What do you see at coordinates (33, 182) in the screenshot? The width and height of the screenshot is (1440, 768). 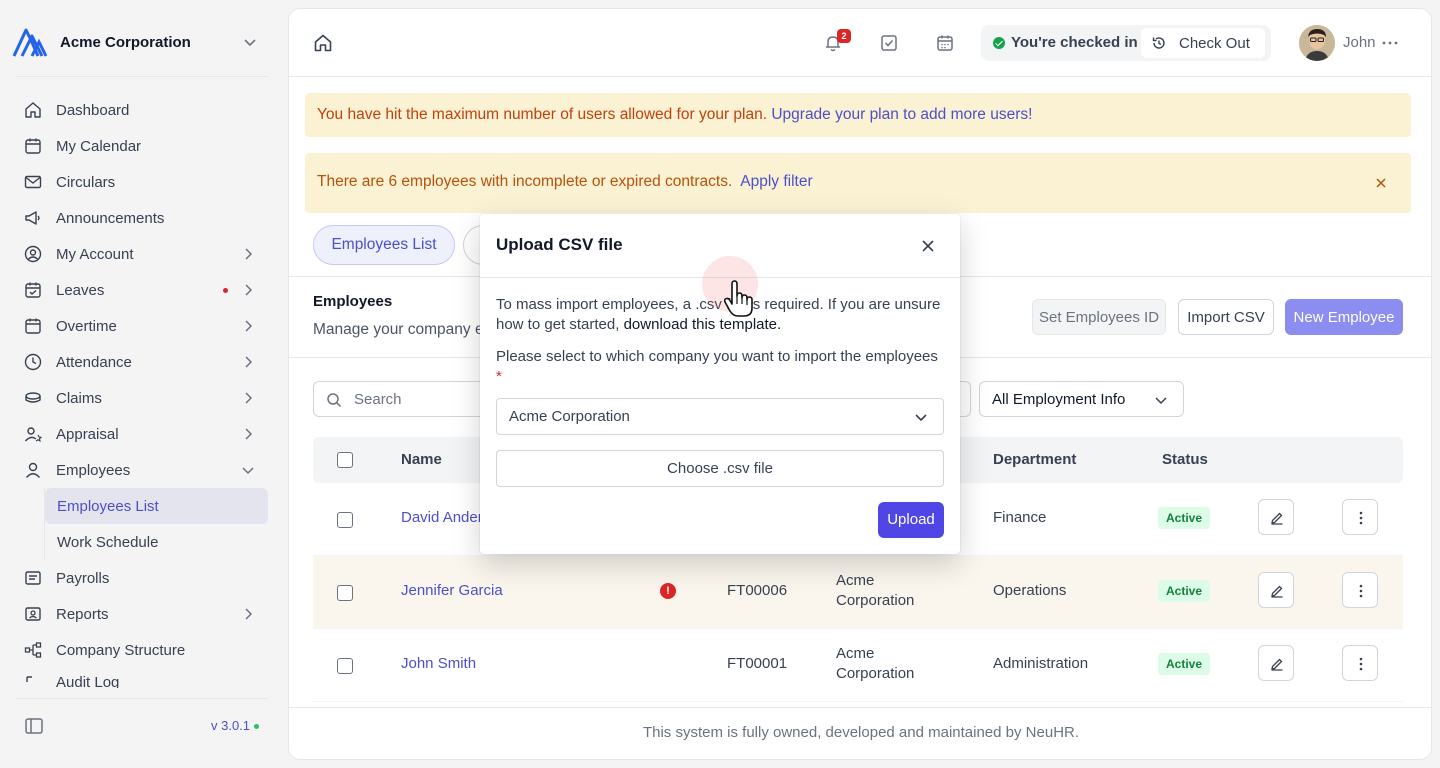 I see `mail-icon` at bounding box center [33, 182].